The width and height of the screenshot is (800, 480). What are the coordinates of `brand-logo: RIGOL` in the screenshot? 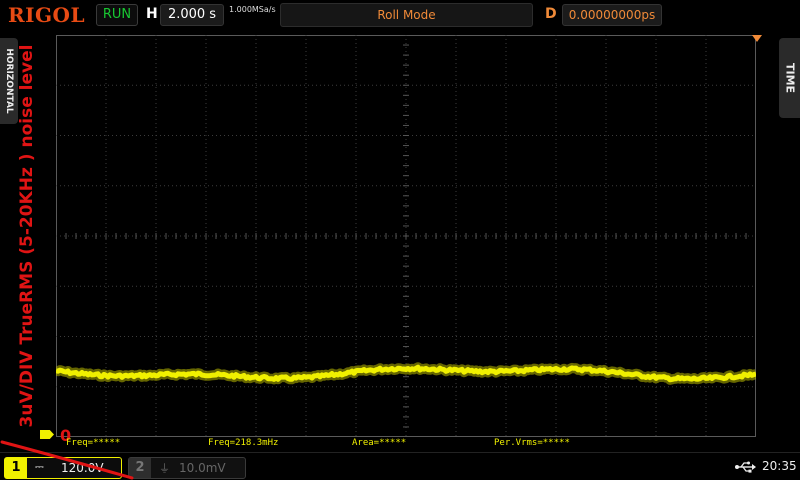 It's located at (47, 15).